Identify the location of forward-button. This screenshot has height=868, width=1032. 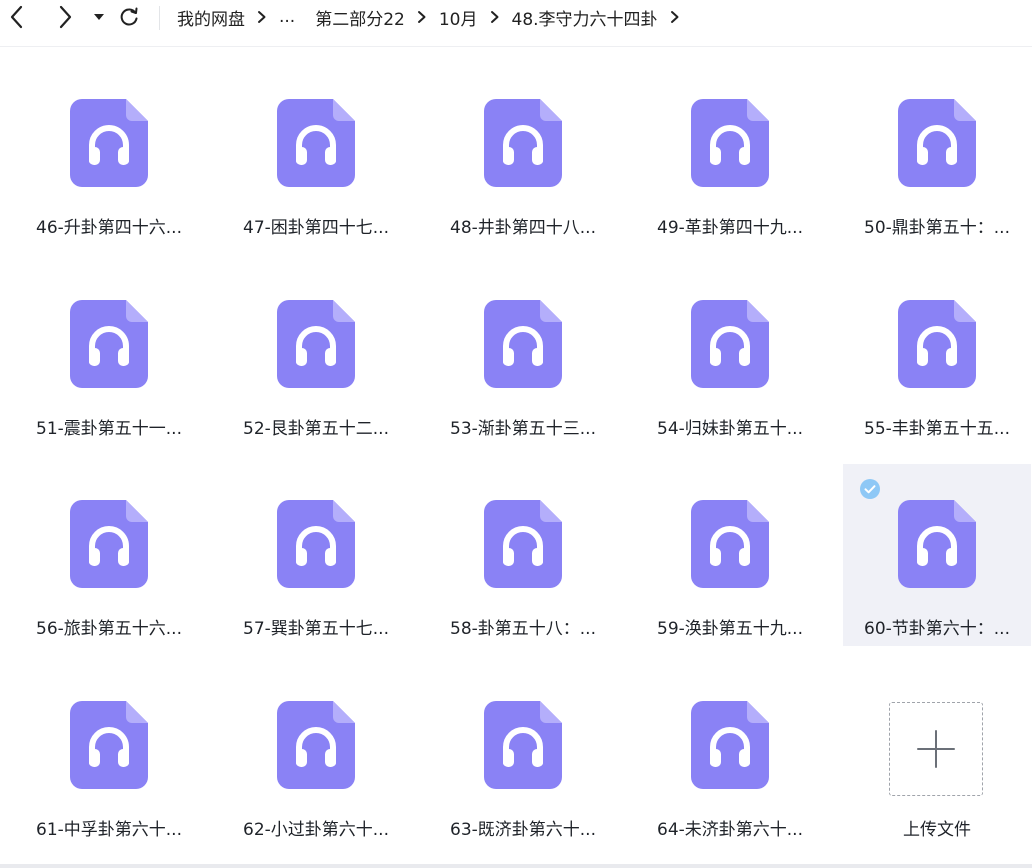
(65, 17).